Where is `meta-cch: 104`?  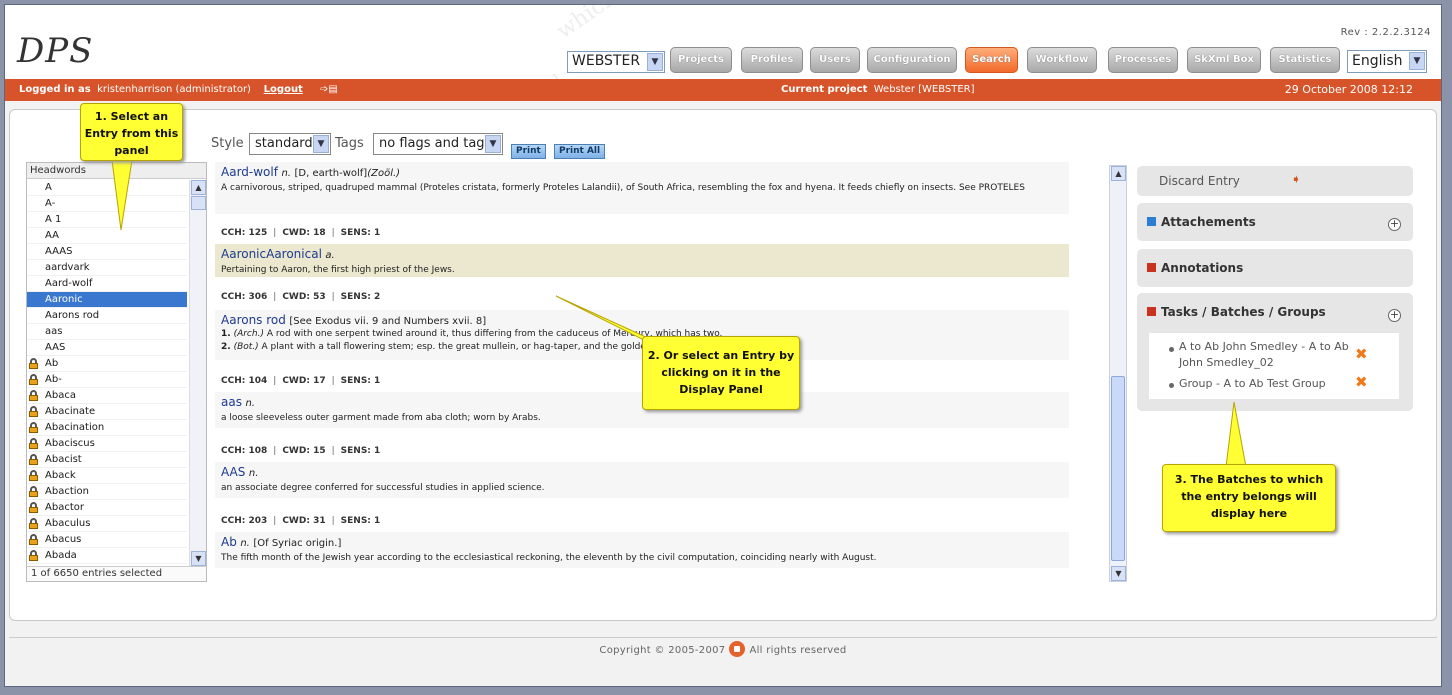 meta-cch: 104 is located at coordinates (258, 381).